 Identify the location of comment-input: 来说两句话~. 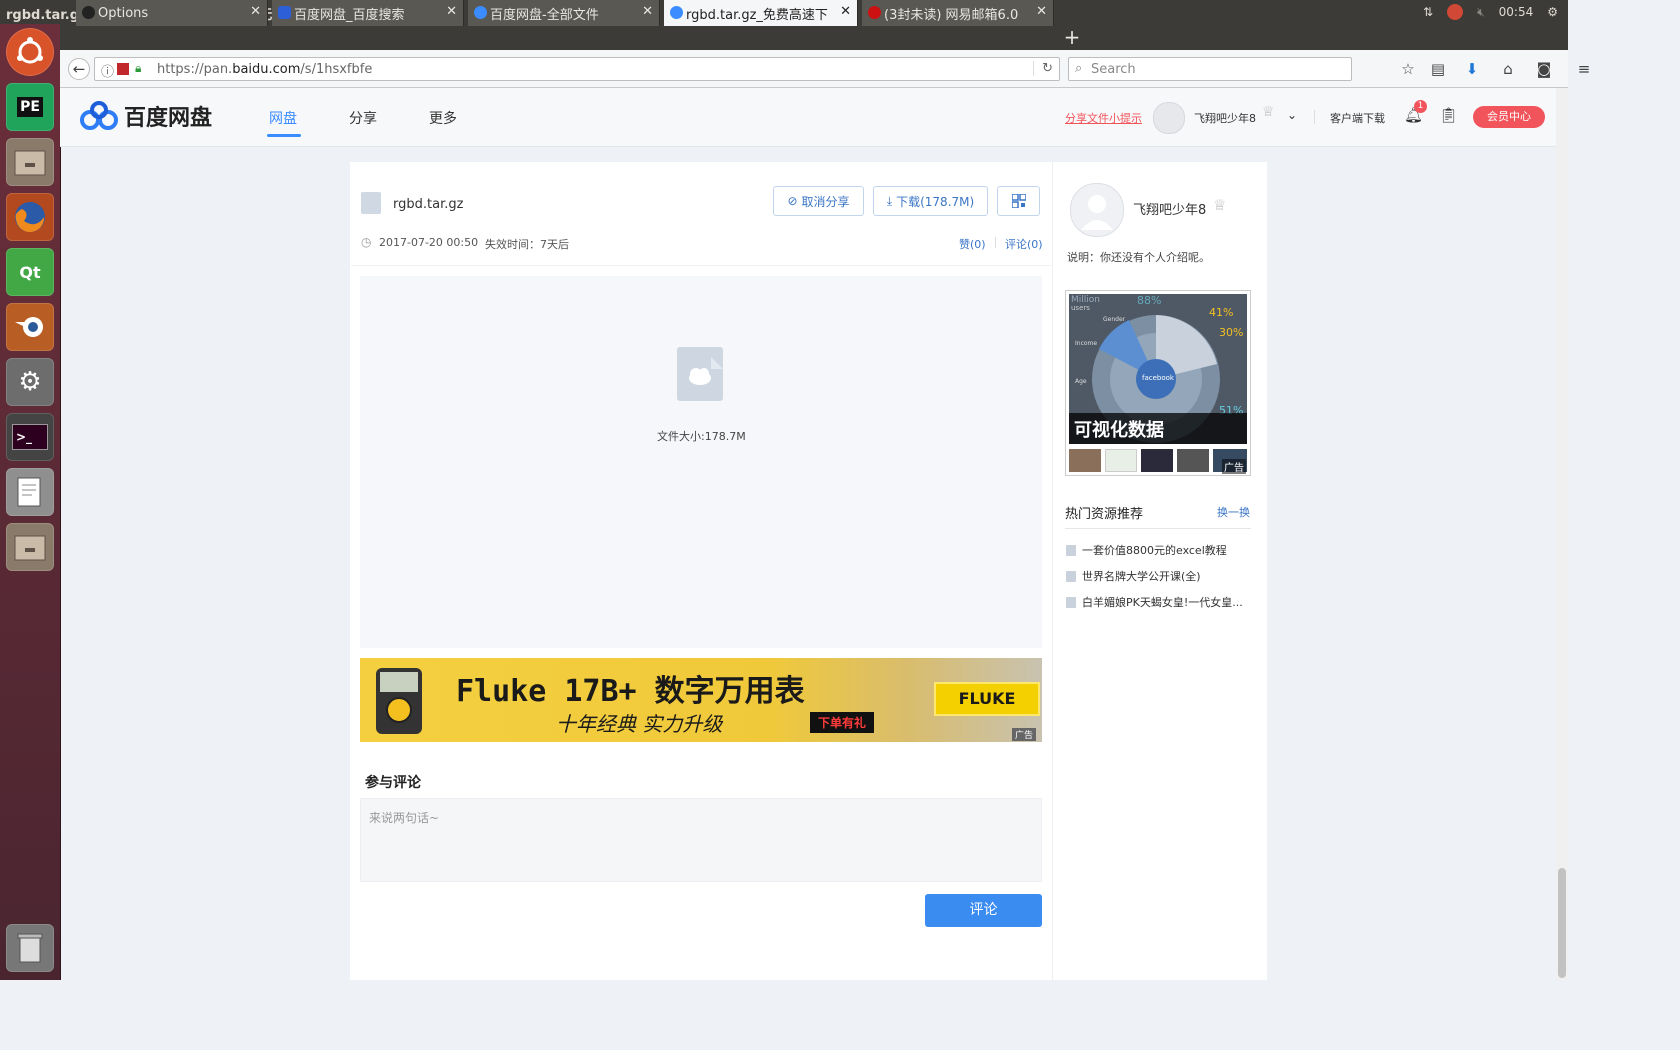
(701, 840).